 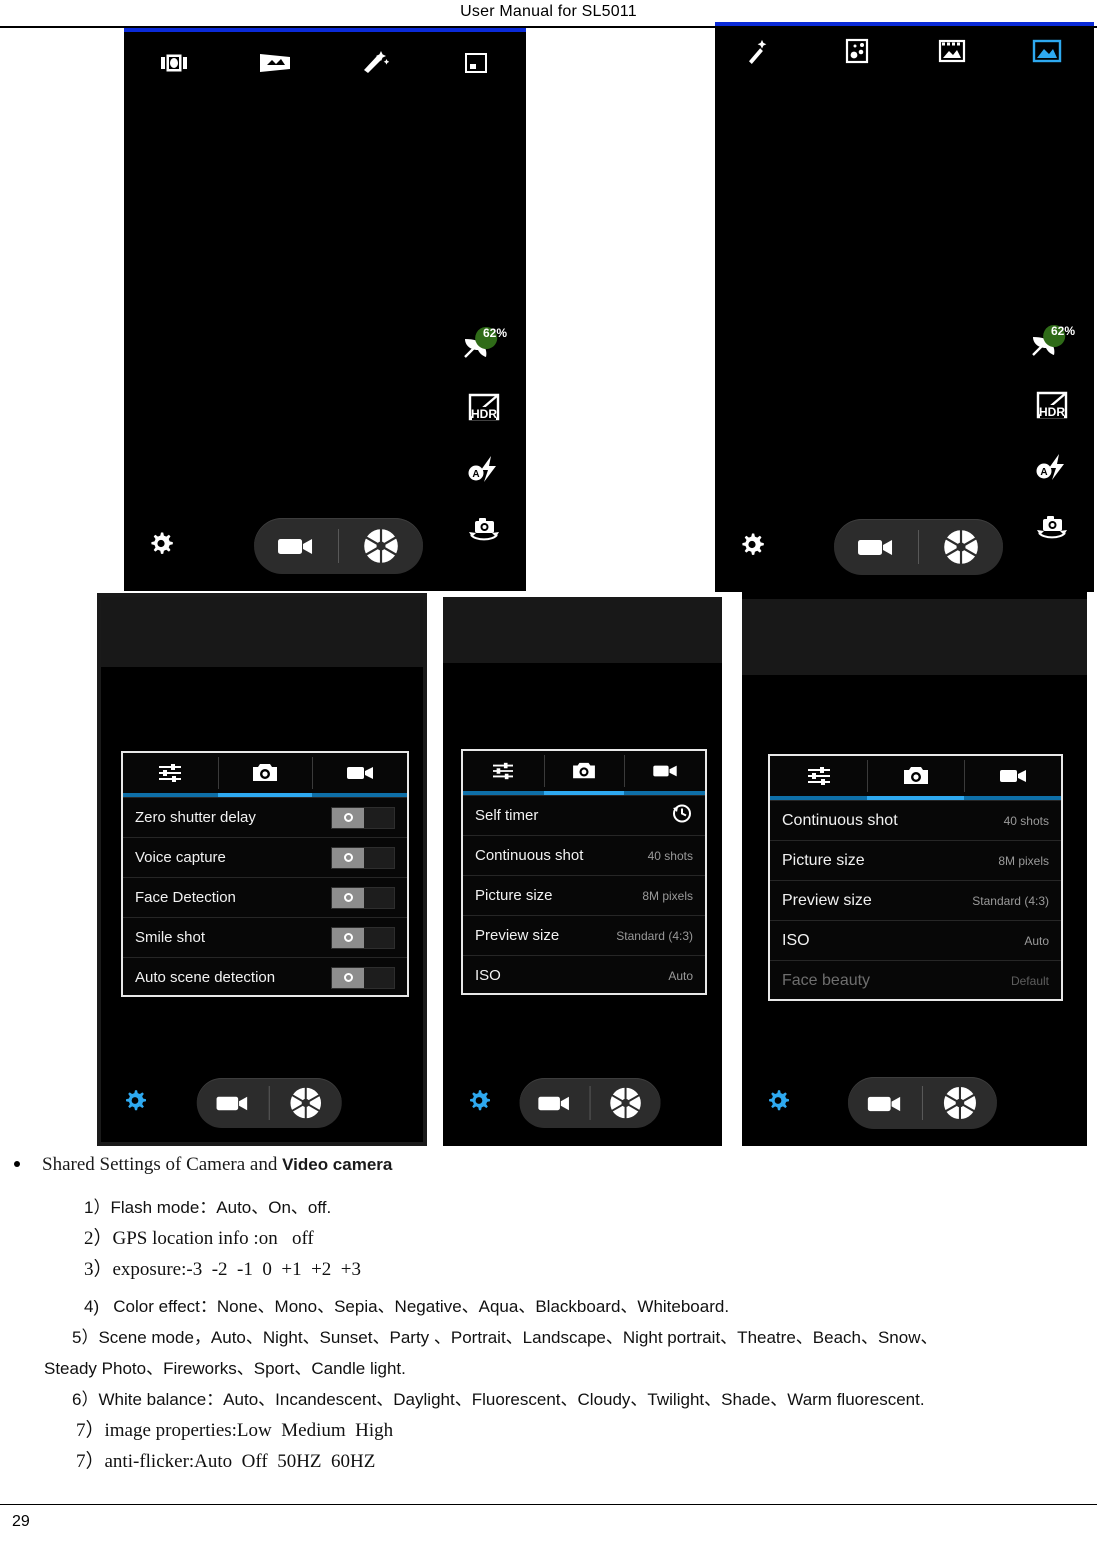 I want to click on setting-label: Self timer, so click(x=507, y=815).